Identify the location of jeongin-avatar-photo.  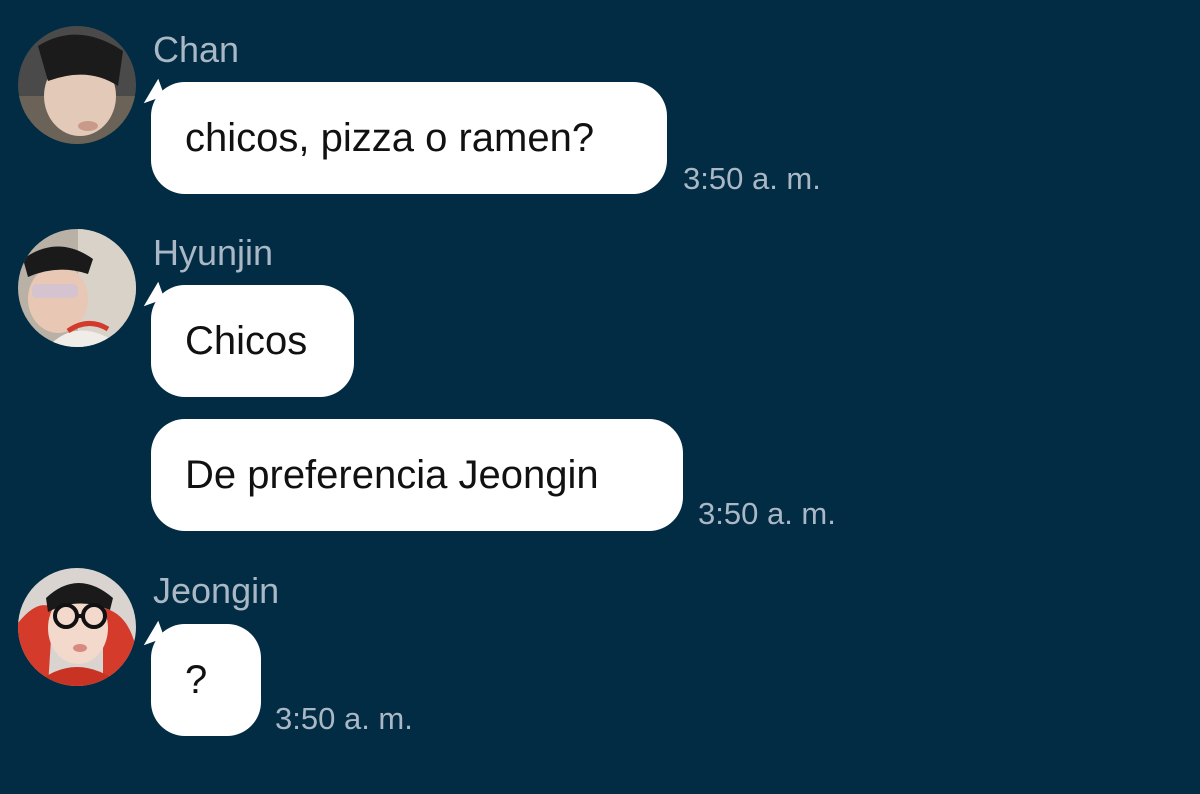
(77, 627).